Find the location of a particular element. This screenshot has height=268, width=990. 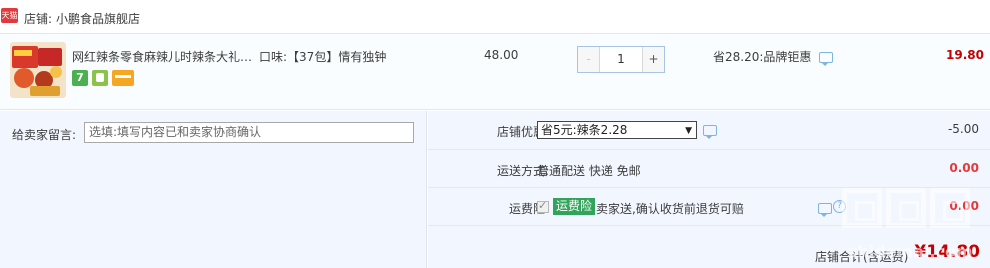

product-sku: 口味:【37包】情有独钟 is located at coordinates (323, 57).